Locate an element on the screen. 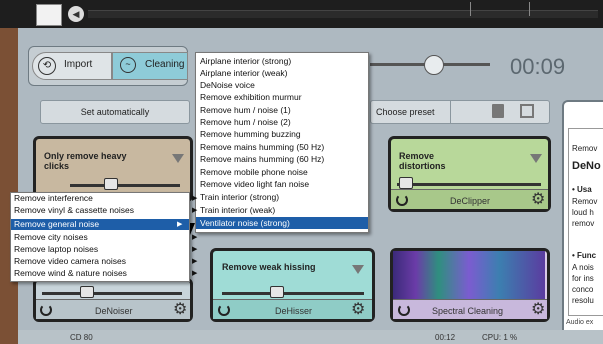 This screenshot has width=603, height=344. menu-item: Remove mains humming (60 Hz) is located at coordinates (284, 159).